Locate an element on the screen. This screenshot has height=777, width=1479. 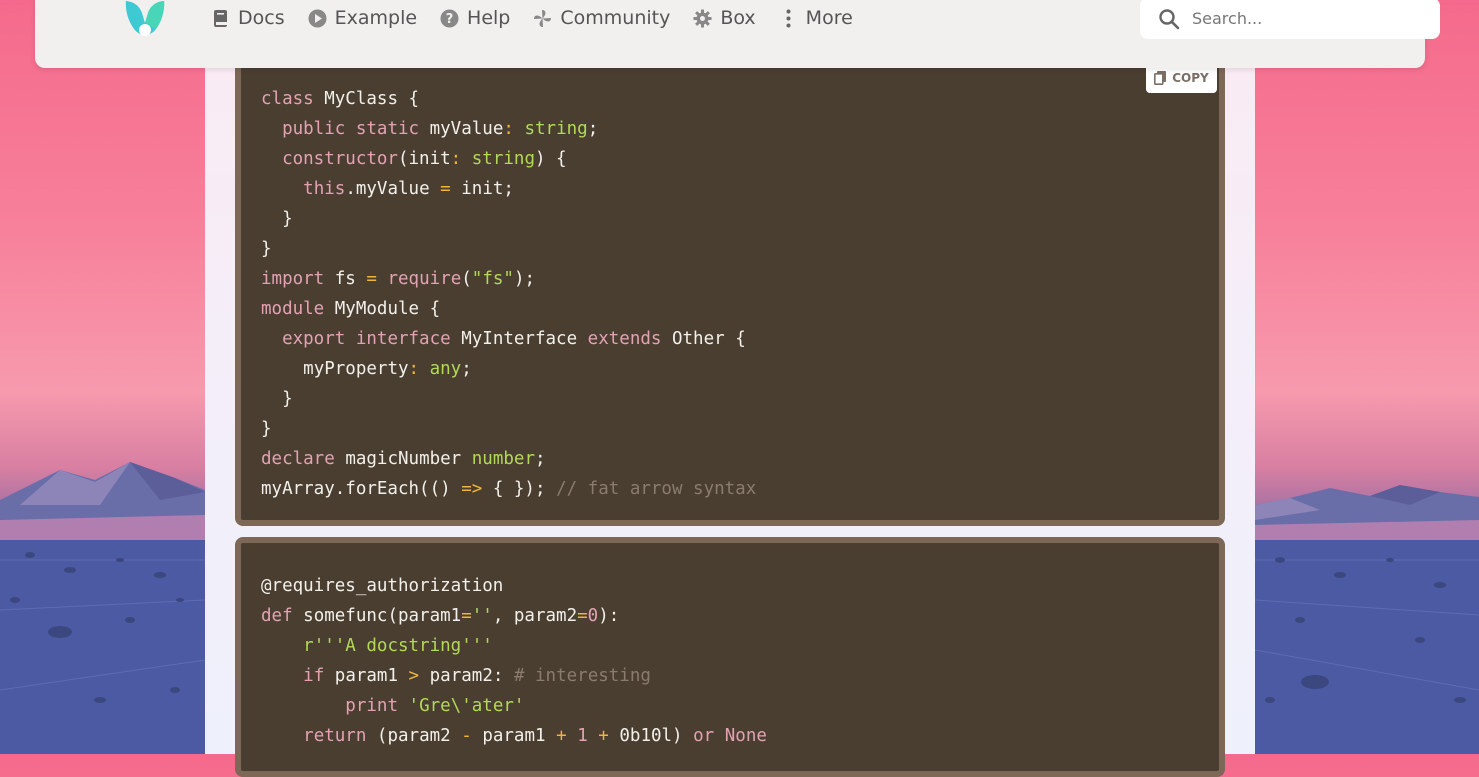
code-token: somefunc(param1 is located at coordinates (382, 616).